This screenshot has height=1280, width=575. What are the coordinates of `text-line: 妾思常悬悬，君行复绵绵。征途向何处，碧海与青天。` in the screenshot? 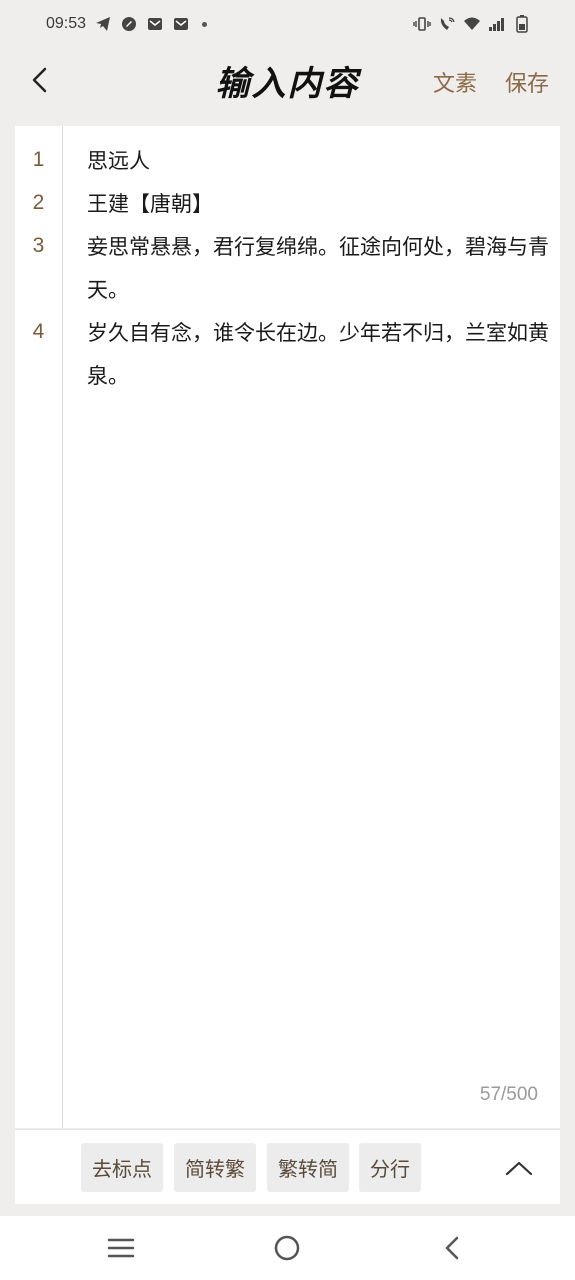 It's located at (318, 268).